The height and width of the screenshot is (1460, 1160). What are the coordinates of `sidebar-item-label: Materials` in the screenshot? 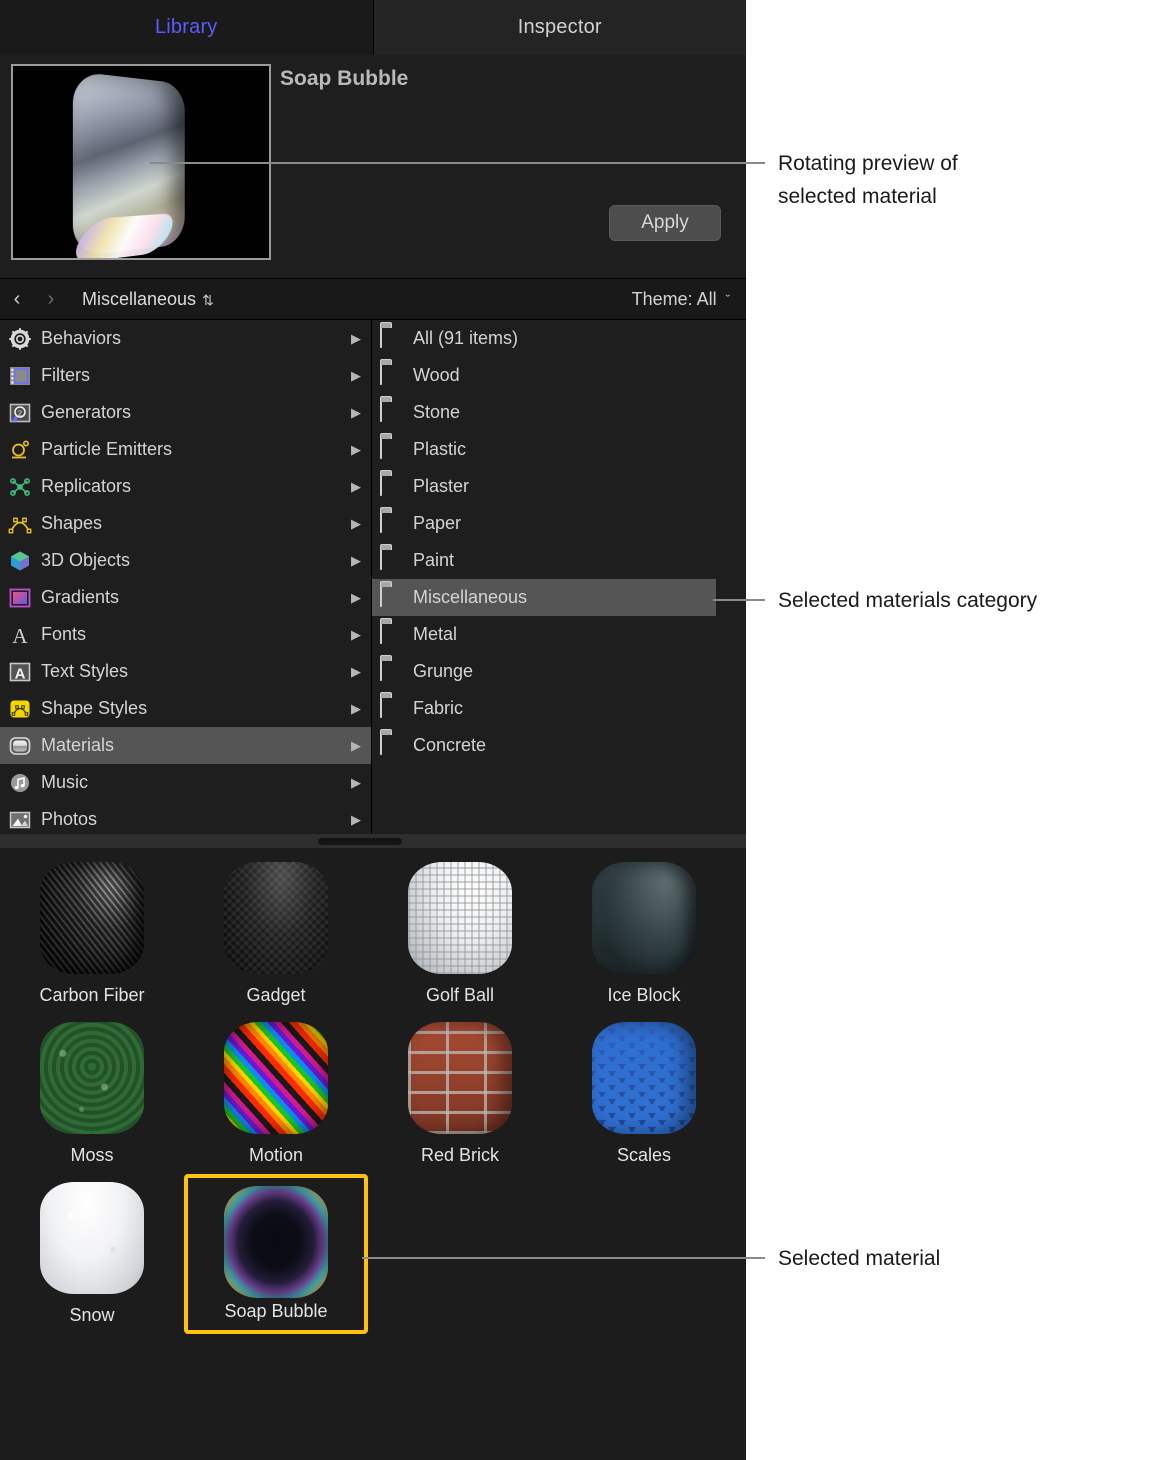 It's located at (78, 745).